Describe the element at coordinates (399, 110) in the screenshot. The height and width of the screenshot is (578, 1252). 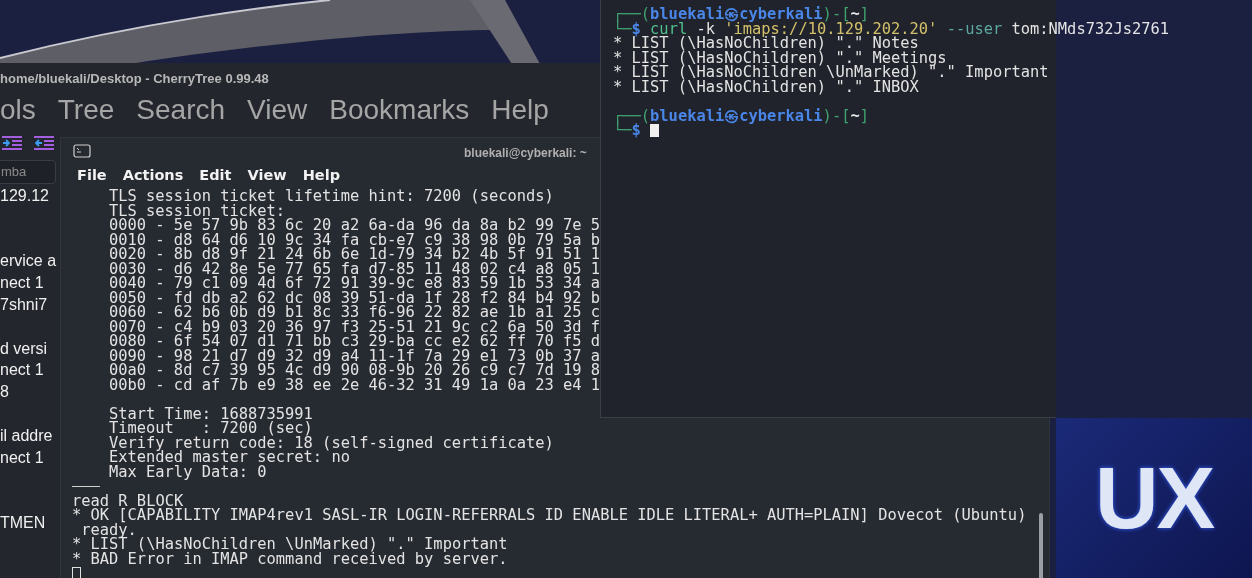
I see `menu-item: Bookmarks` at that location.